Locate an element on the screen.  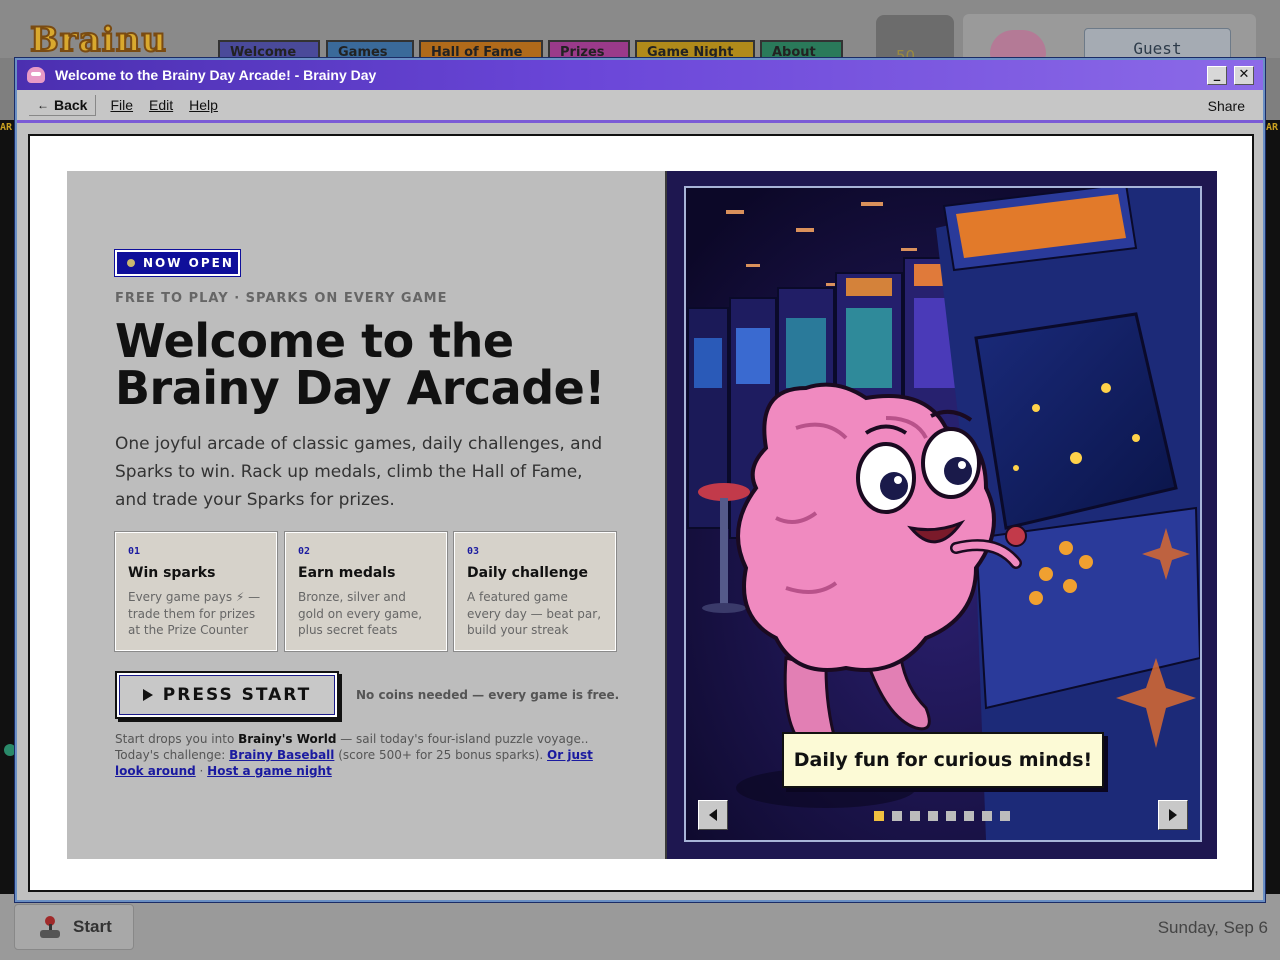
menu-help-label: Help is located at coordinates (203, 105).